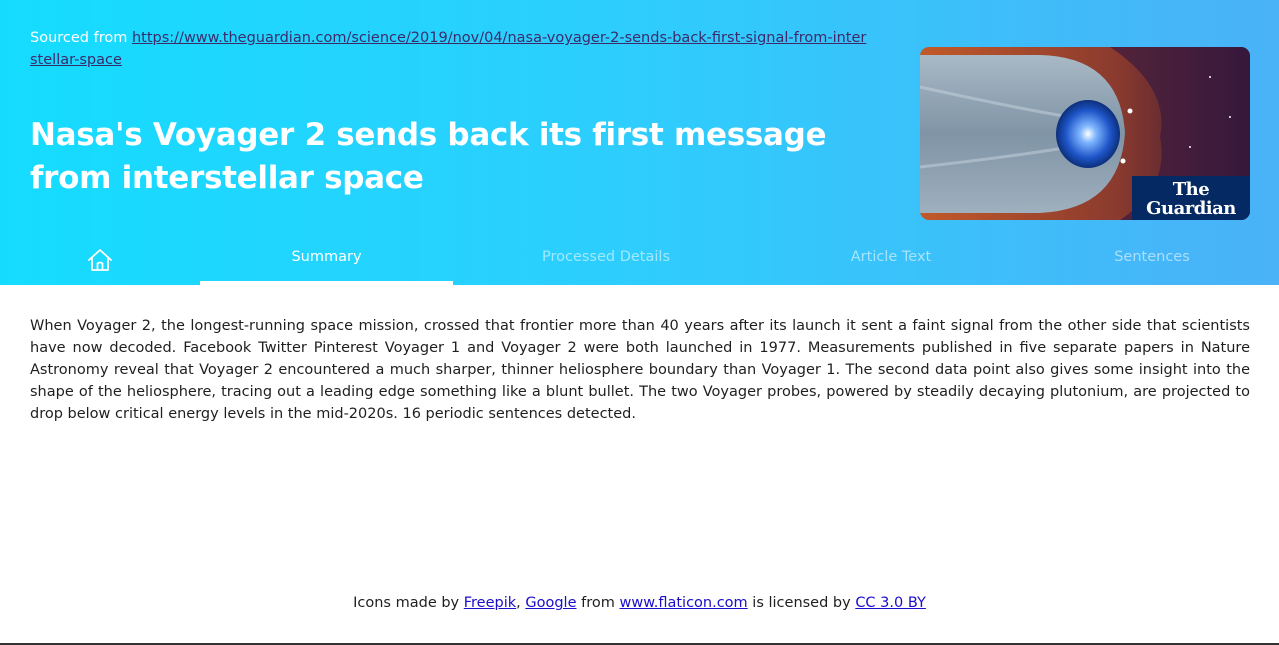 This screenshot has width=1279, height=645. What do you see at coordinates (890, 603) in the screenshot?
I see `license-link: CC 3.0 BY` at bounding box center [890, 603].